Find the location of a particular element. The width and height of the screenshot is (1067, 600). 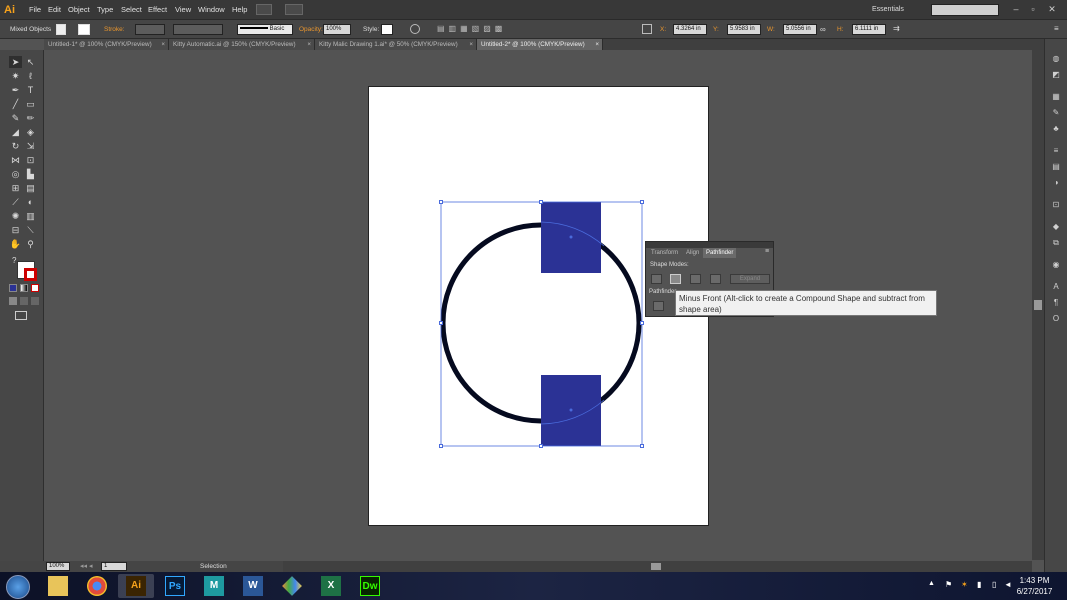

top-rectangle-center-point is located at coordinates (571, 237).